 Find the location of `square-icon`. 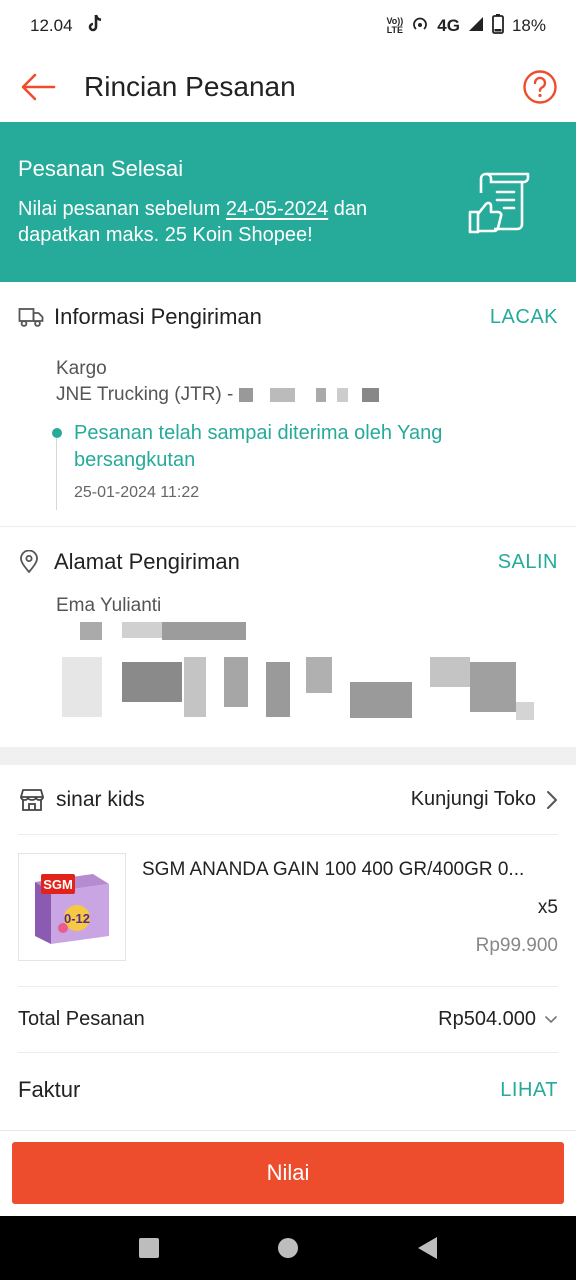

square-icon is located at coordinates (149, 1248).